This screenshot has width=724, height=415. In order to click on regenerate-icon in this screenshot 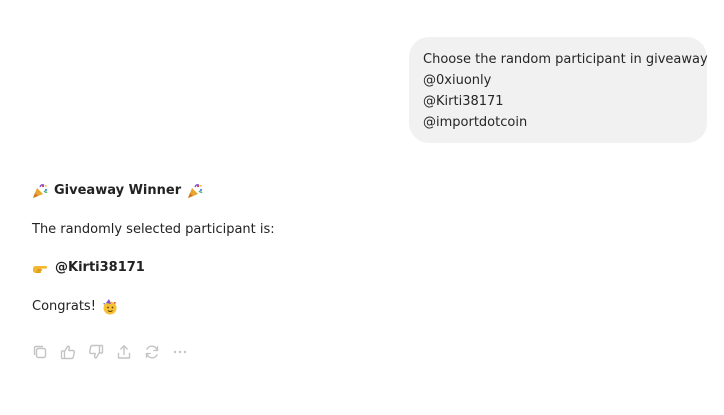, I will do `click(152, 352)`.